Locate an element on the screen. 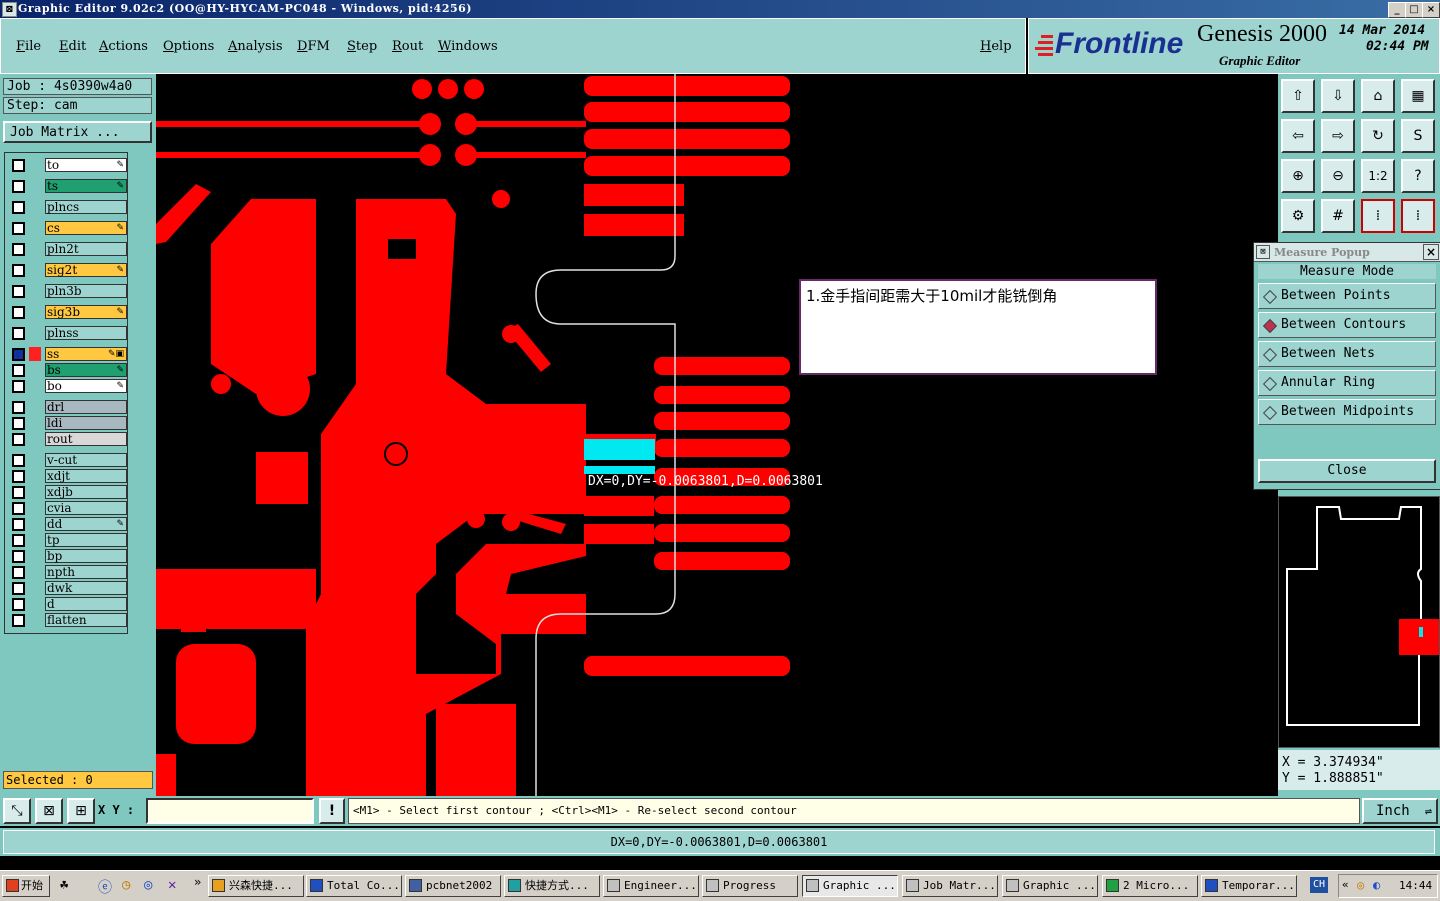 Image resolution: width=1440 pixels, height=901 pixels. layer-row: sig3b ✎ is located at coordinates (68, 312).